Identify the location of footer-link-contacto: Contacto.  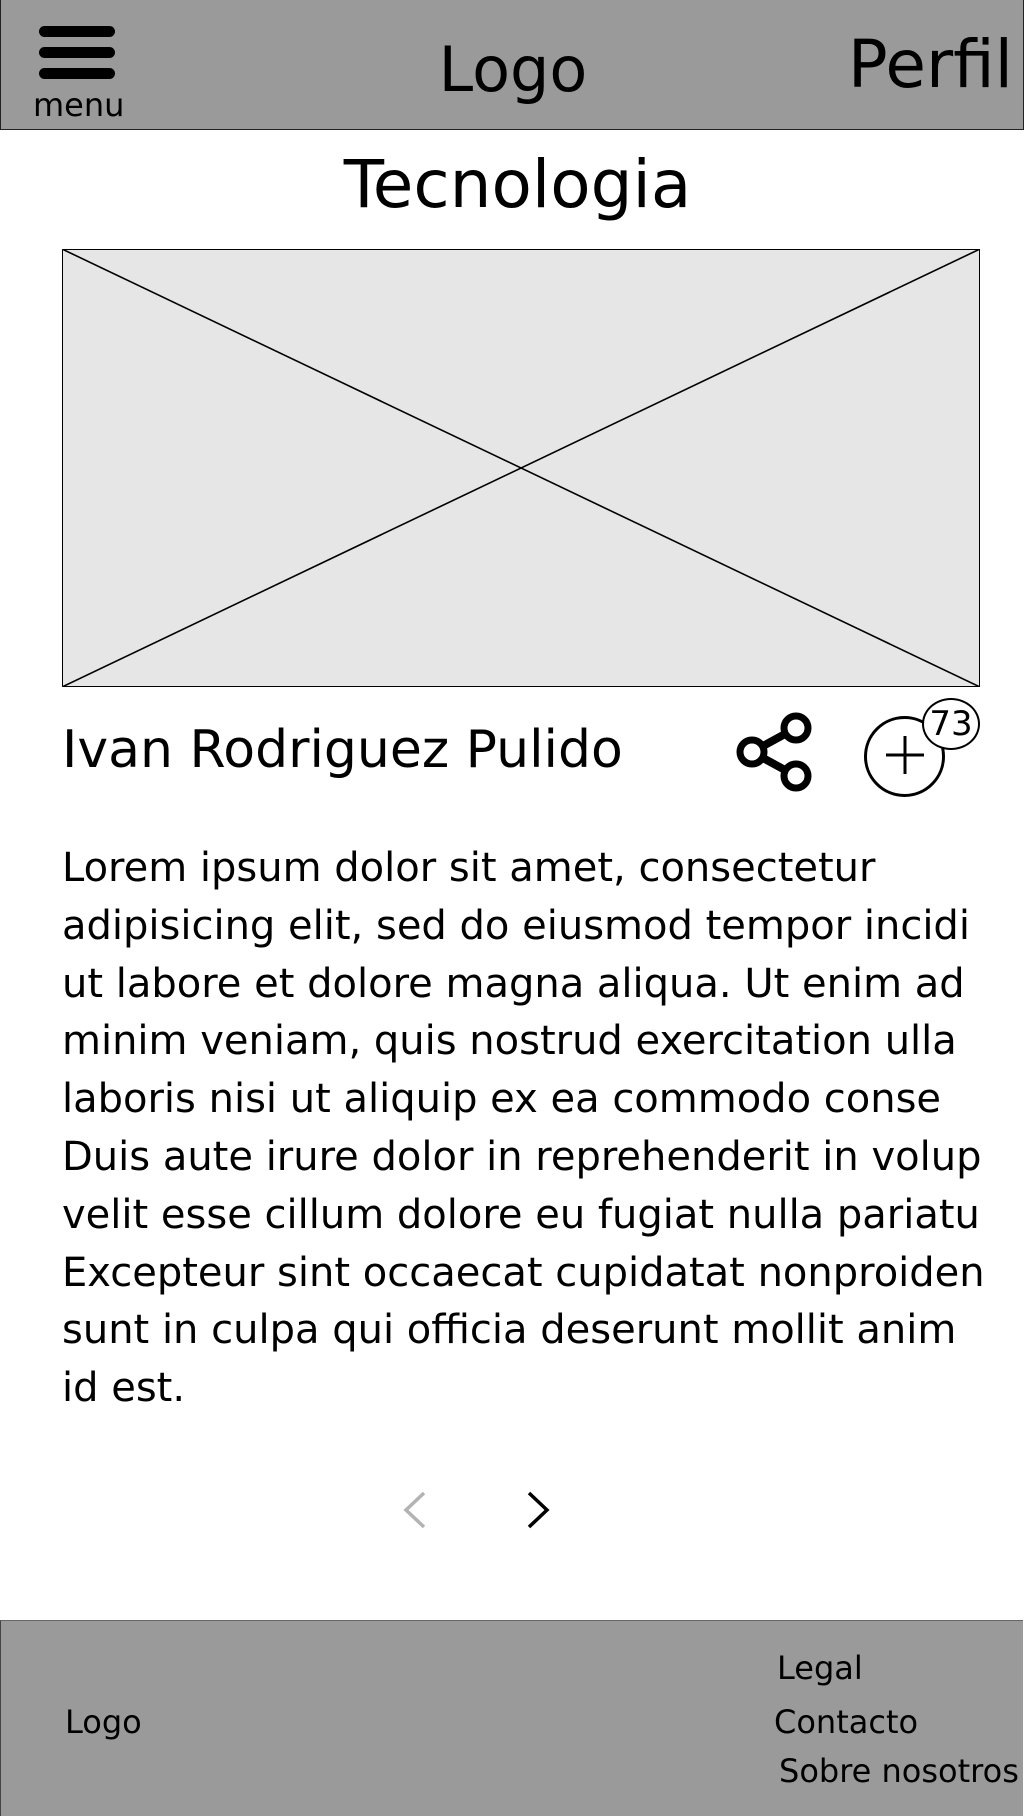
(846, 1722).